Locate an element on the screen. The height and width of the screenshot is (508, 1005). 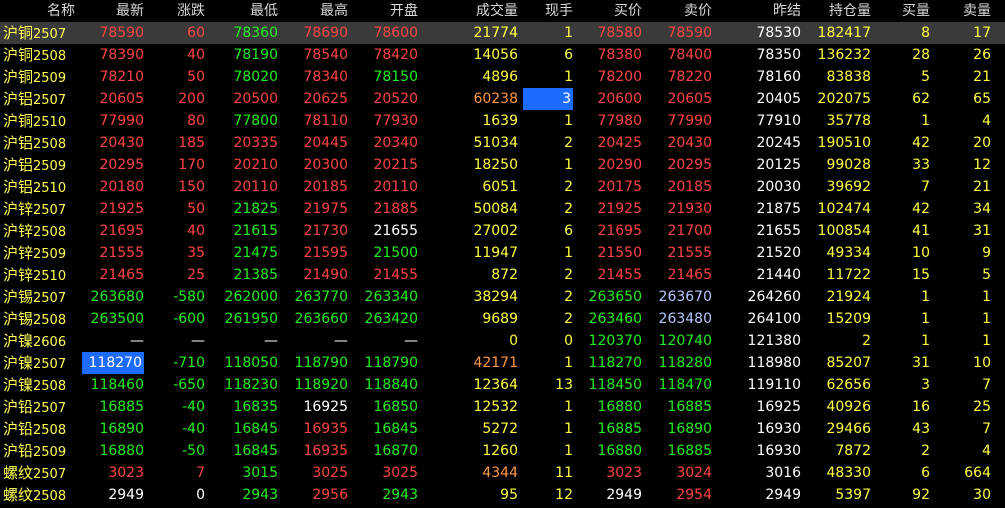
cell-oi: 49334 is located at coordinates (848, 253).